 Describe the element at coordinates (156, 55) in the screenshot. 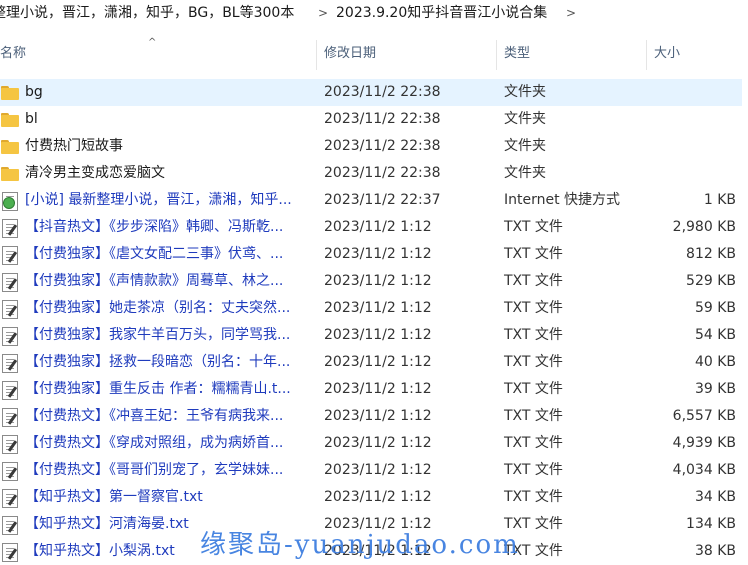

I see `column-header-name: 名称` at that location.